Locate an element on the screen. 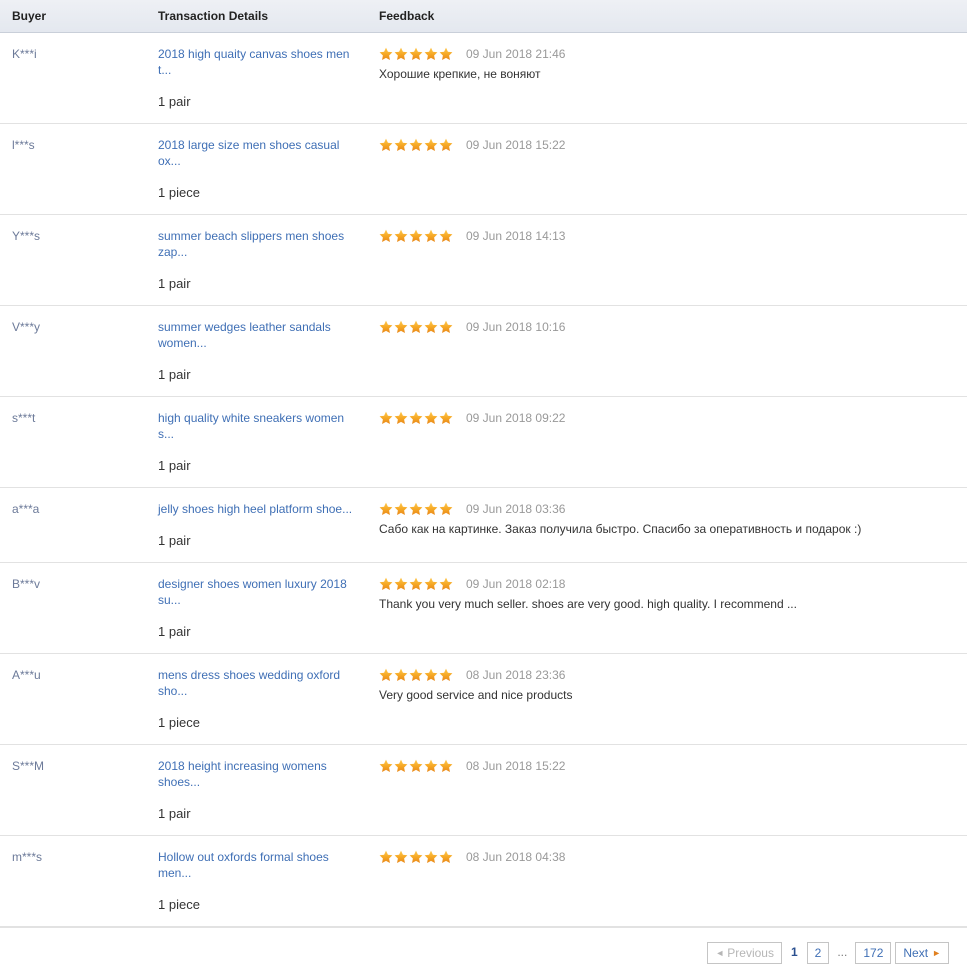  cell-buyer: a***a is located at coordinates (72, 525).